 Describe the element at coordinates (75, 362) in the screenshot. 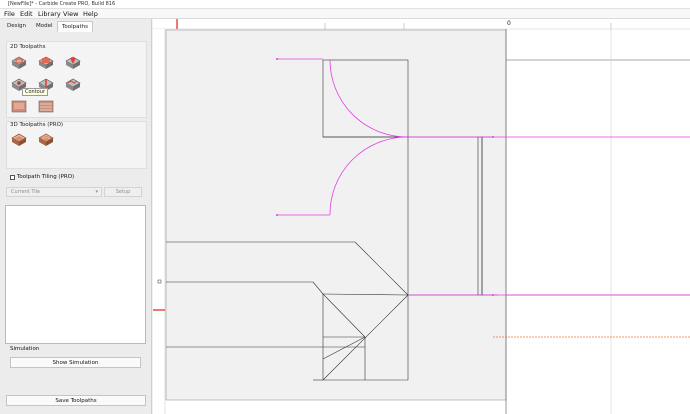

I see `show-simulation-button: Show Simulation` at that location.